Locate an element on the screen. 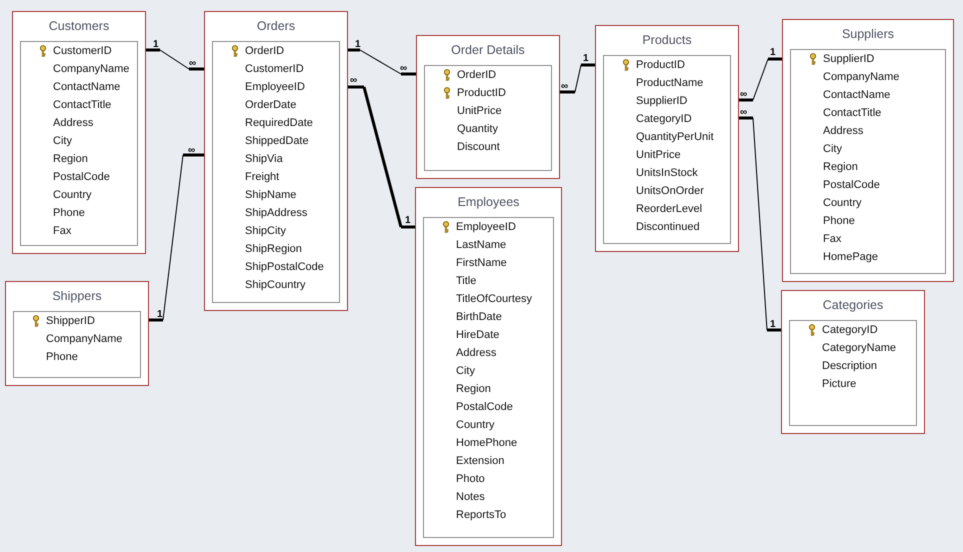 The height and width of the screenshot is (552, 963). field-name: HomePhone is located at coordinates (487, 443).